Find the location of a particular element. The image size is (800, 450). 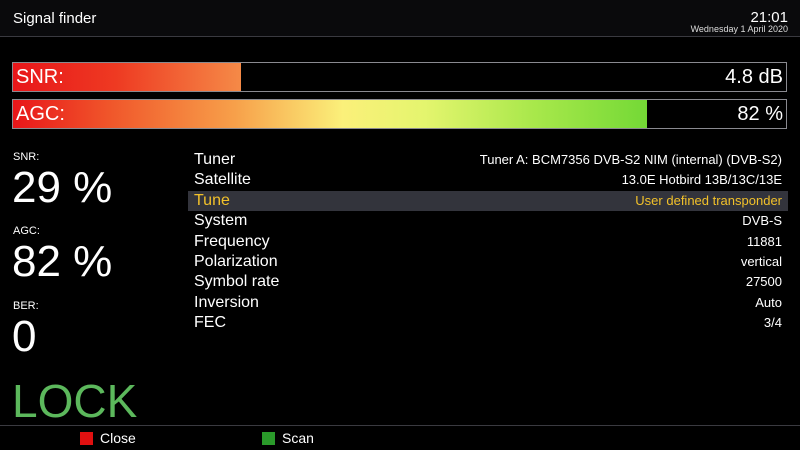

scan-key: Scan is located at coordinates (288, 438).